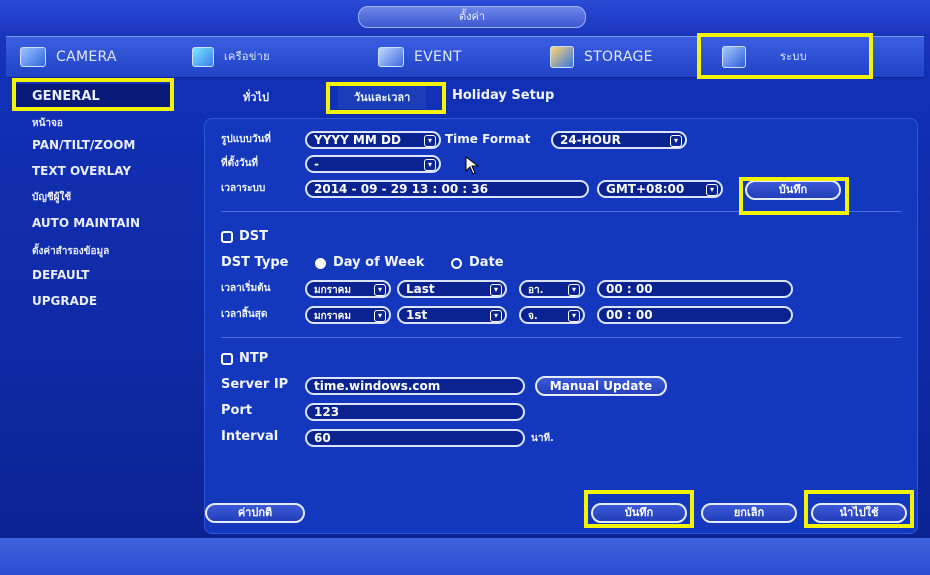  Describe the element at coordinates (61, 275) in the screenshot. I see `sidebar-item-default: DEFAULT` at that location.